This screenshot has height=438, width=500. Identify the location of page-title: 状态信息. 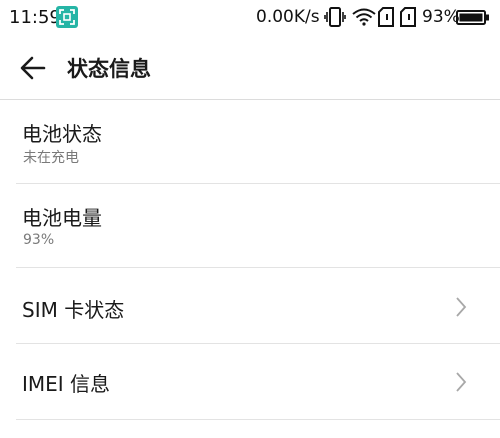
(109, 69).